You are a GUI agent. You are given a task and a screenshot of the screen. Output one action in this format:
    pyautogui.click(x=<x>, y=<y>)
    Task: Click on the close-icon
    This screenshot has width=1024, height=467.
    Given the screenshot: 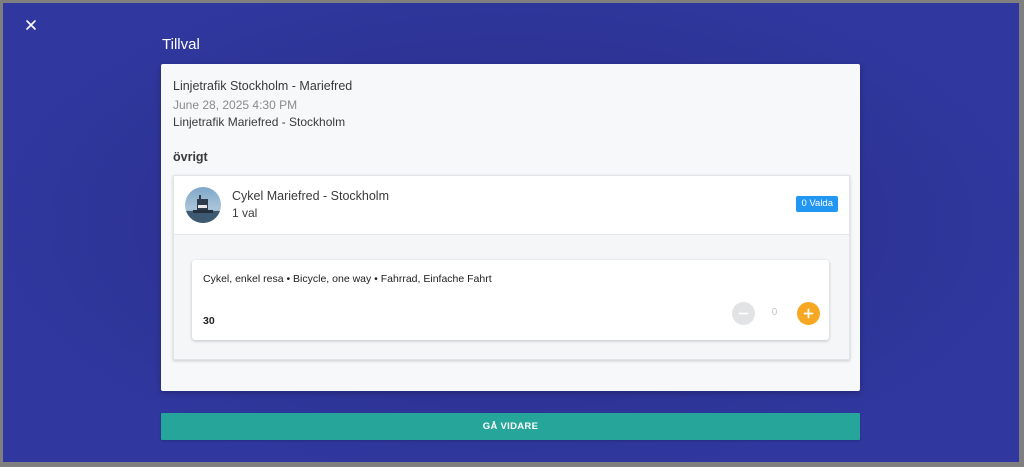 What is the action you would take?
    pyautogui.click(x=31, y=25)
    